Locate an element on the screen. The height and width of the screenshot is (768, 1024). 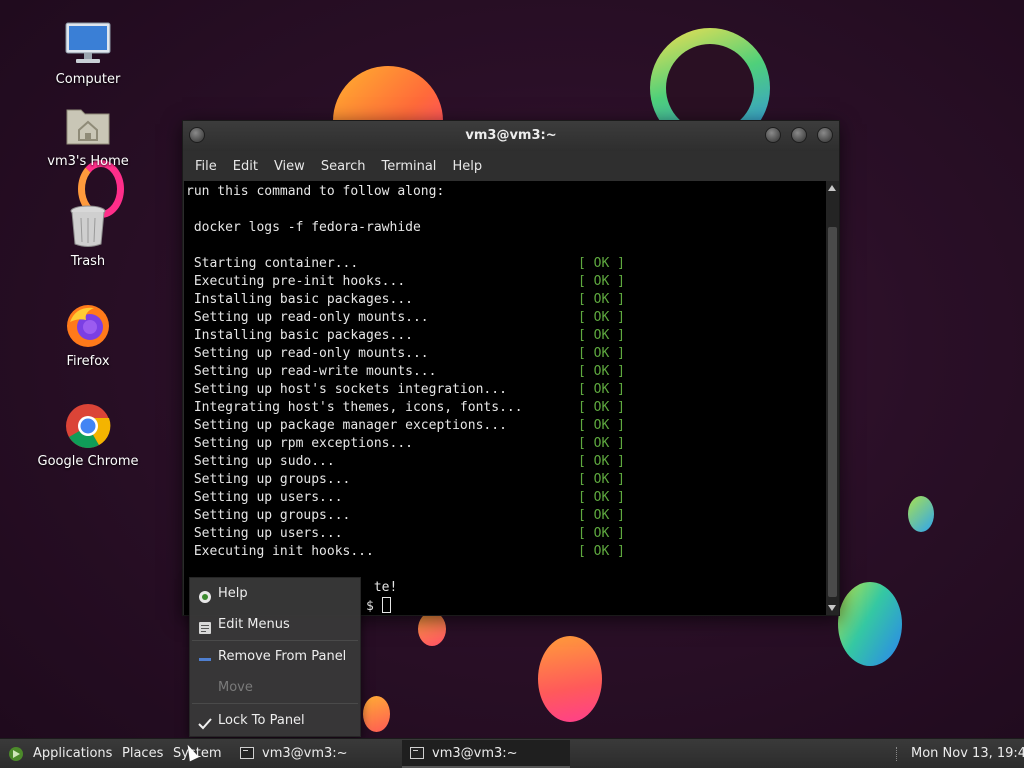
terminal-line: run this command to follow along: is located at coordinates (315, 192).